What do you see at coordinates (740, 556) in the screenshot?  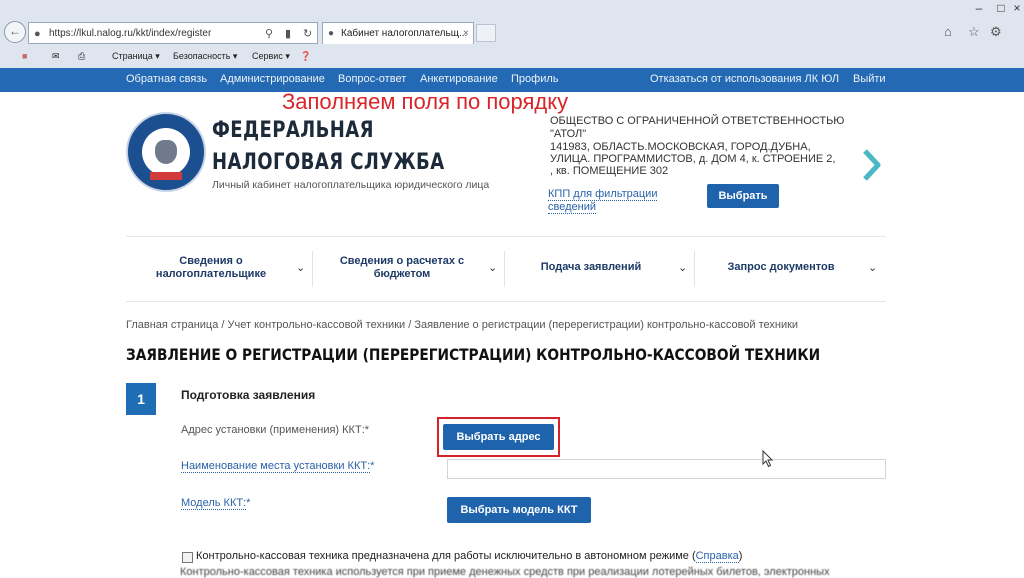 I see `checkbox-text-close: )` at bounding box center [740, 556].